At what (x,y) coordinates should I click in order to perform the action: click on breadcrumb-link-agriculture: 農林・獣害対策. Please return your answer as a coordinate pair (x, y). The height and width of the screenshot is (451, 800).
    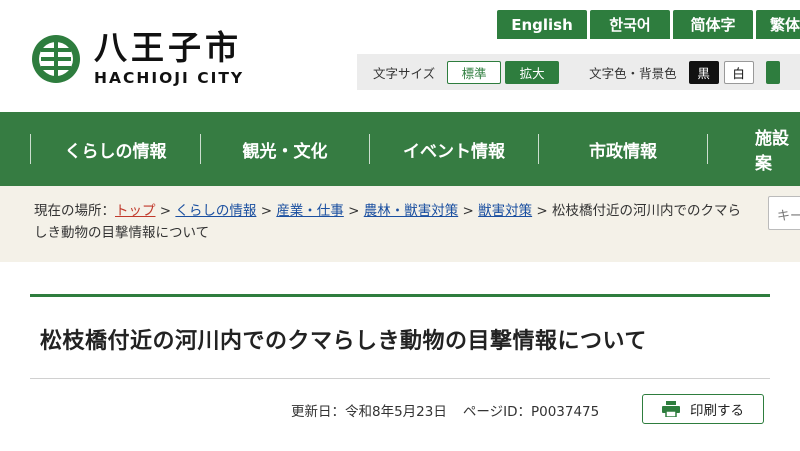
    Looking at the image, I should click on (411, 211).